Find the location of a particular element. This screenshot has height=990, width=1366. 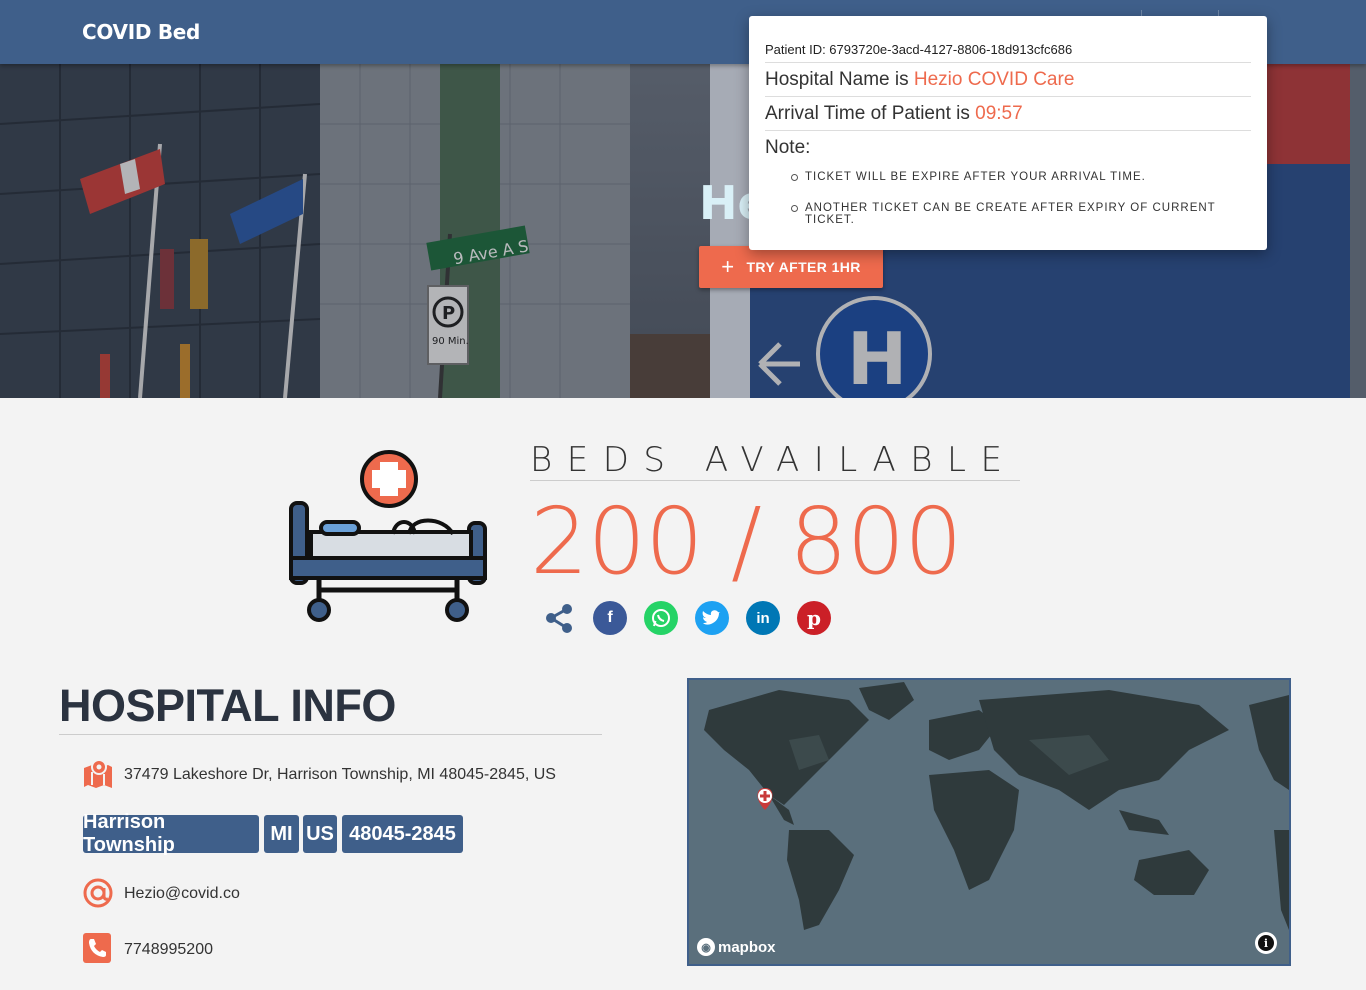

try-after-button: + TRY AFTER 1HR is located at coordinates (791, 267).